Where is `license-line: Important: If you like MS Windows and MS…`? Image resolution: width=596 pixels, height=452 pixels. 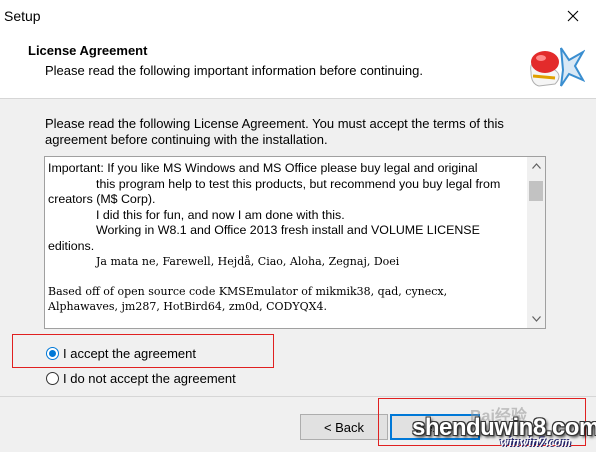
license-line: Important: If you like MS Windows and MS… is located at coordinates (263, 168).